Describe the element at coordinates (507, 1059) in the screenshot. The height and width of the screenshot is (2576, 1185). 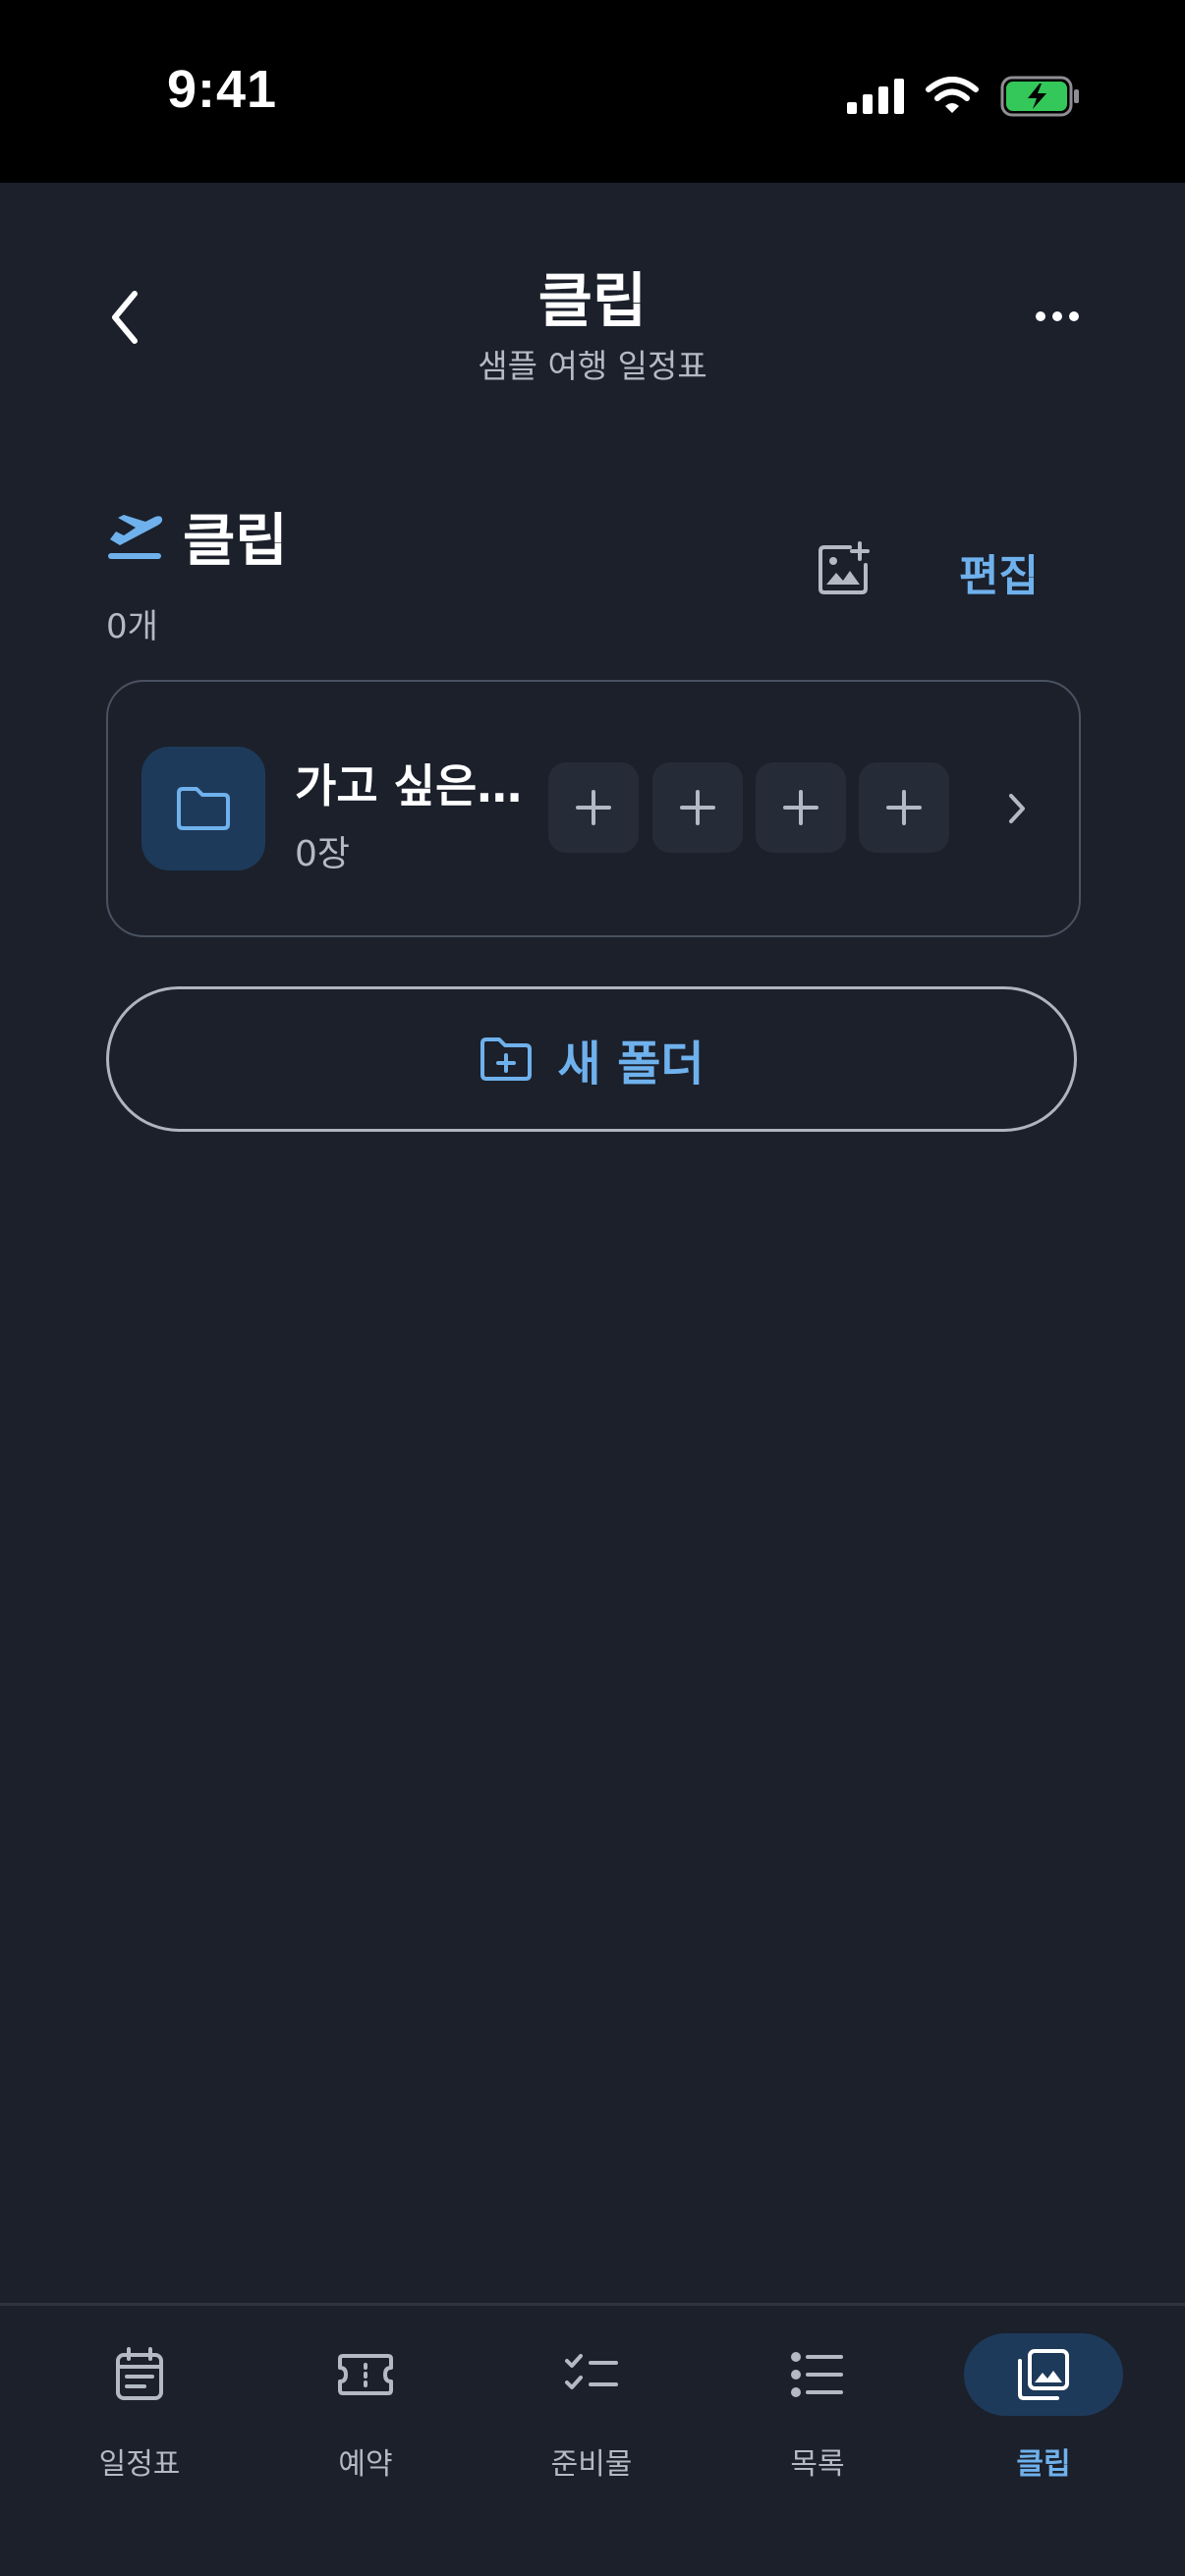
I see `folder-plus-icon` at that location.